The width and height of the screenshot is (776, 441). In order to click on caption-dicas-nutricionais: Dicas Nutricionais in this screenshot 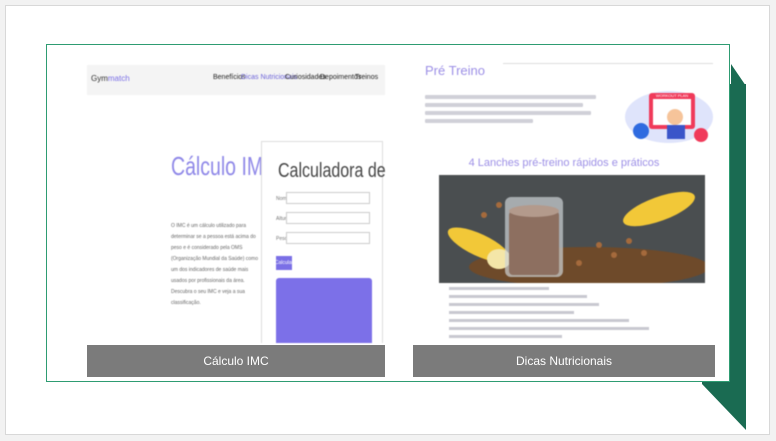, I will do `click(564, 361)`.